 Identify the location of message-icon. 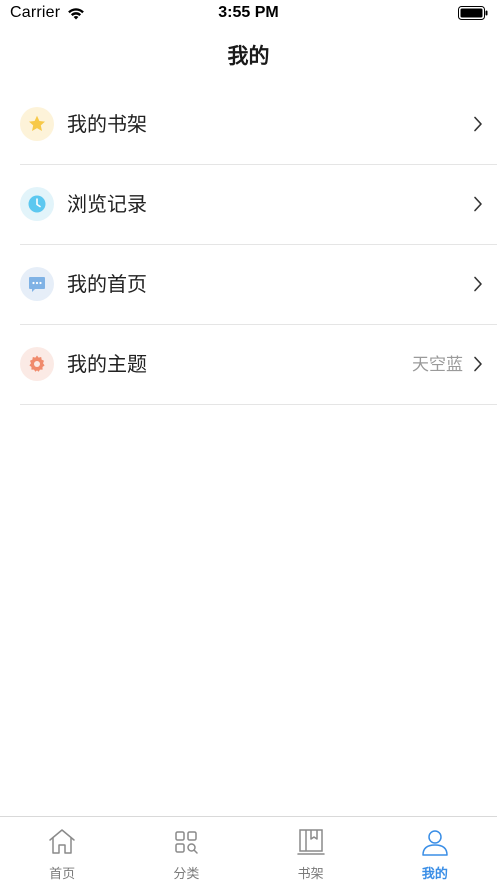
(37, 284).